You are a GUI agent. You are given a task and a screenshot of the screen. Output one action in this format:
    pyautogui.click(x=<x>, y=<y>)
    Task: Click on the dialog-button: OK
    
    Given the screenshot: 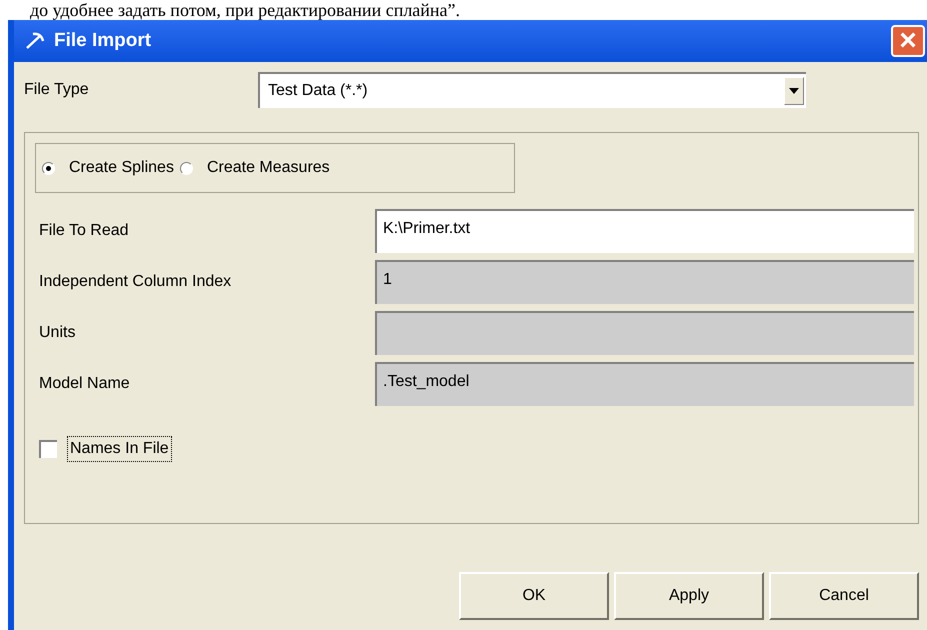 What is the action you would take?
    pyautogui.click(x=534, y=596)
    